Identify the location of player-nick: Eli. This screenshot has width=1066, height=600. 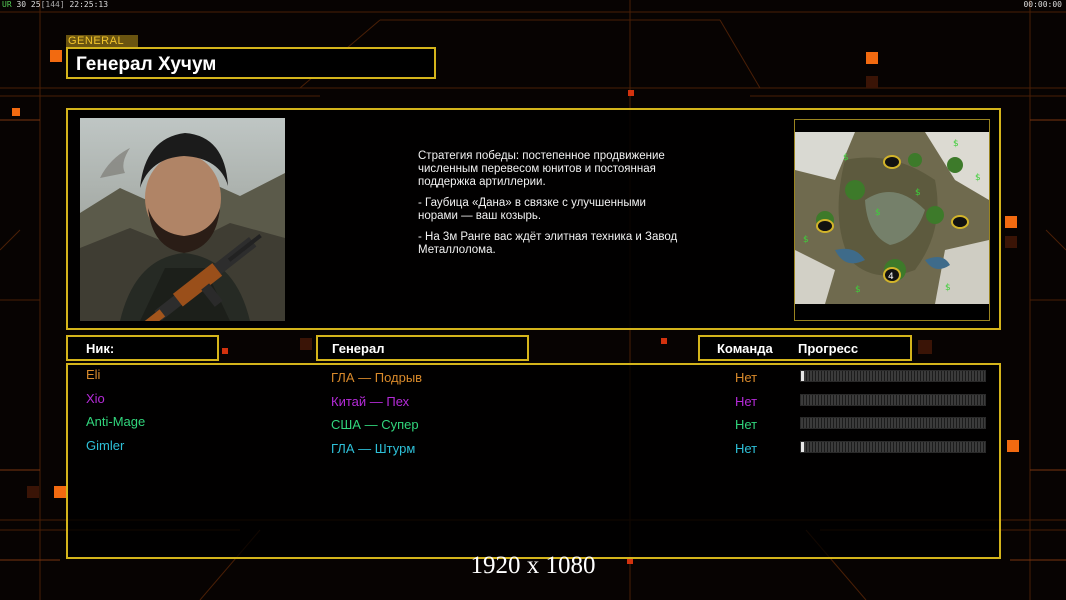
(93, 374).